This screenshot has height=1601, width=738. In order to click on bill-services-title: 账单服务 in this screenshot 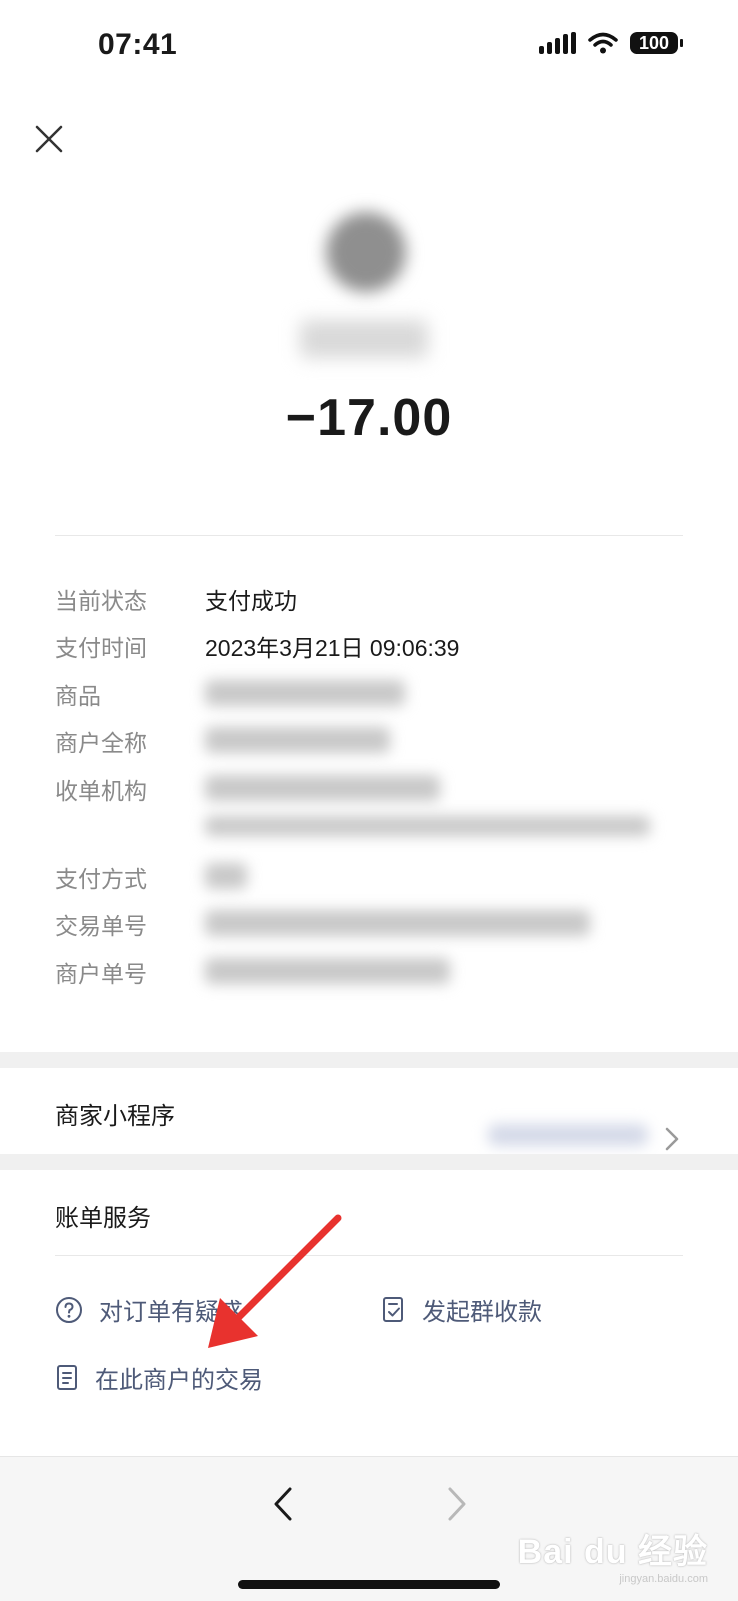, I will do `click(103, 1218)`.